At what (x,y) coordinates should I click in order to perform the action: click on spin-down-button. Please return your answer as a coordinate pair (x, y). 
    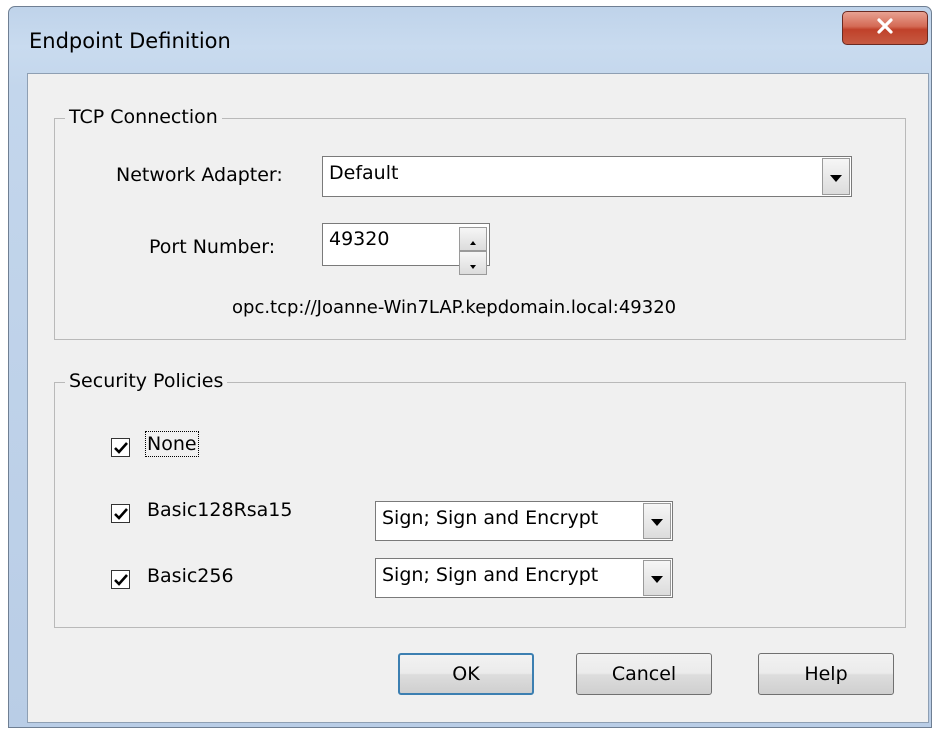
    Looking at the image, I should click on (473, 263).